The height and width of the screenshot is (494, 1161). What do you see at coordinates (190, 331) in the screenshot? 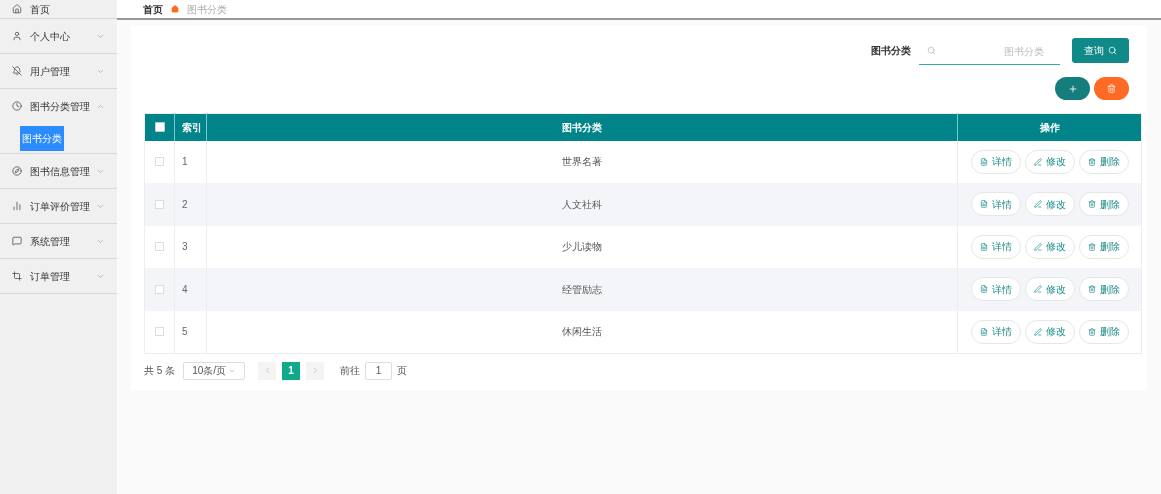
I see `table-cell: 5` at bounding box center [190, 331].